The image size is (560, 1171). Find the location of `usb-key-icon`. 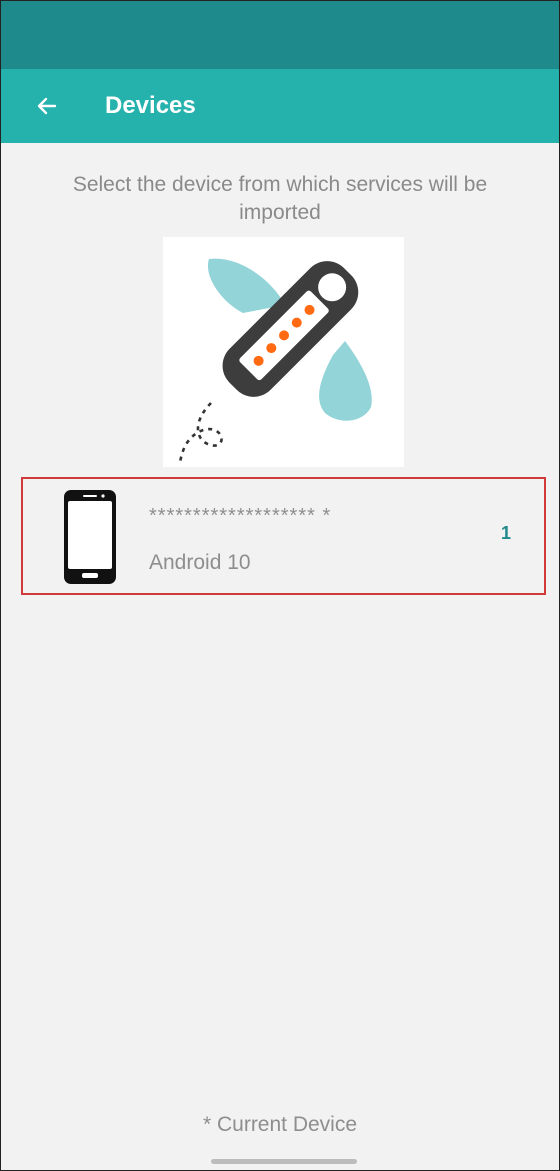

usb-key-icon is located at coordinates (275, 362).